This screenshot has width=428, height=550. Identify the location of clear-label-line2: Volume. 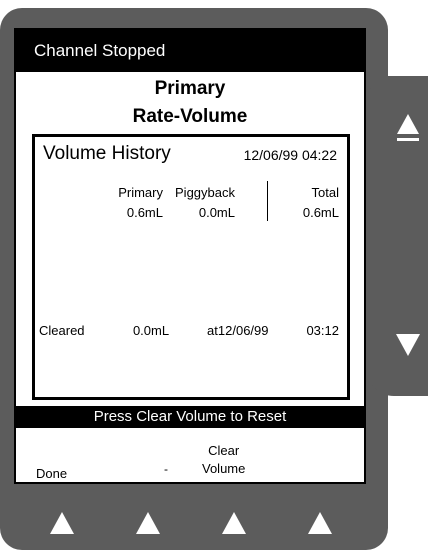
(224, 468).